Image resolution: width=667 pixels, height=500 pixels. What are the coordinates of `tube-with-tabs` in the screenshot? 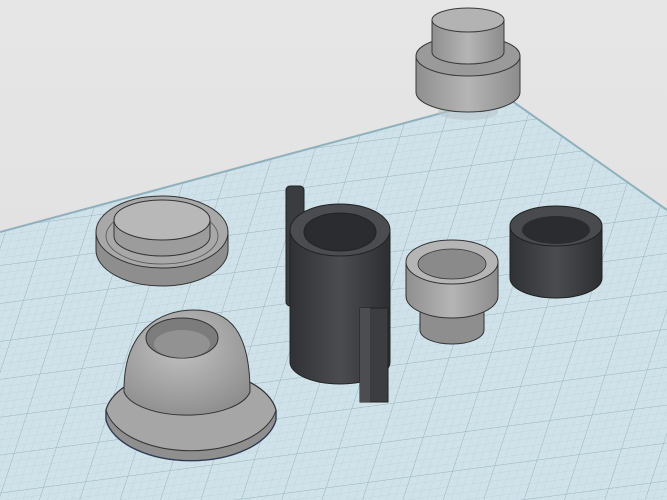 It's located at (338, 294).